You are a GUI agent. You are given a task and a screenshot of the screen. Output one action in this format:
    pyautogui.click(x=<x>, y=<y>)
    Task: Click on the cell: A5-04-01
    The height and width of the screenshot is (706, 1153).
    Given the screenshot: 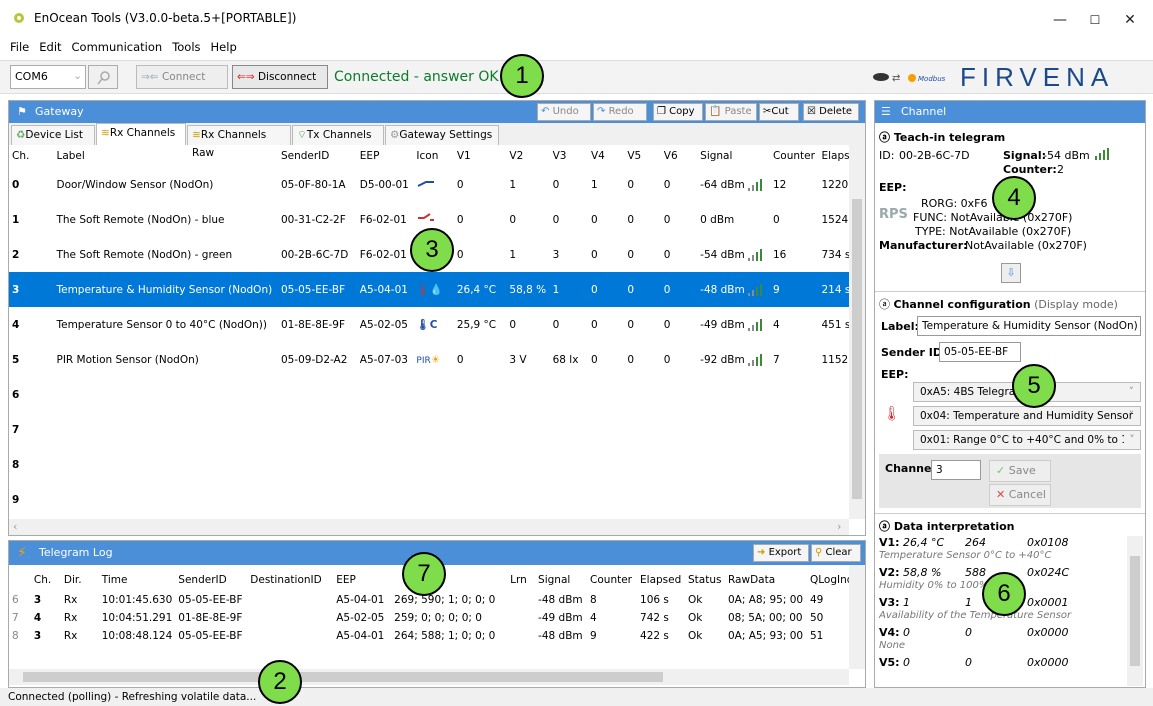 What is the action you would take?
    pyautogui.click(x=360, y=600)
    